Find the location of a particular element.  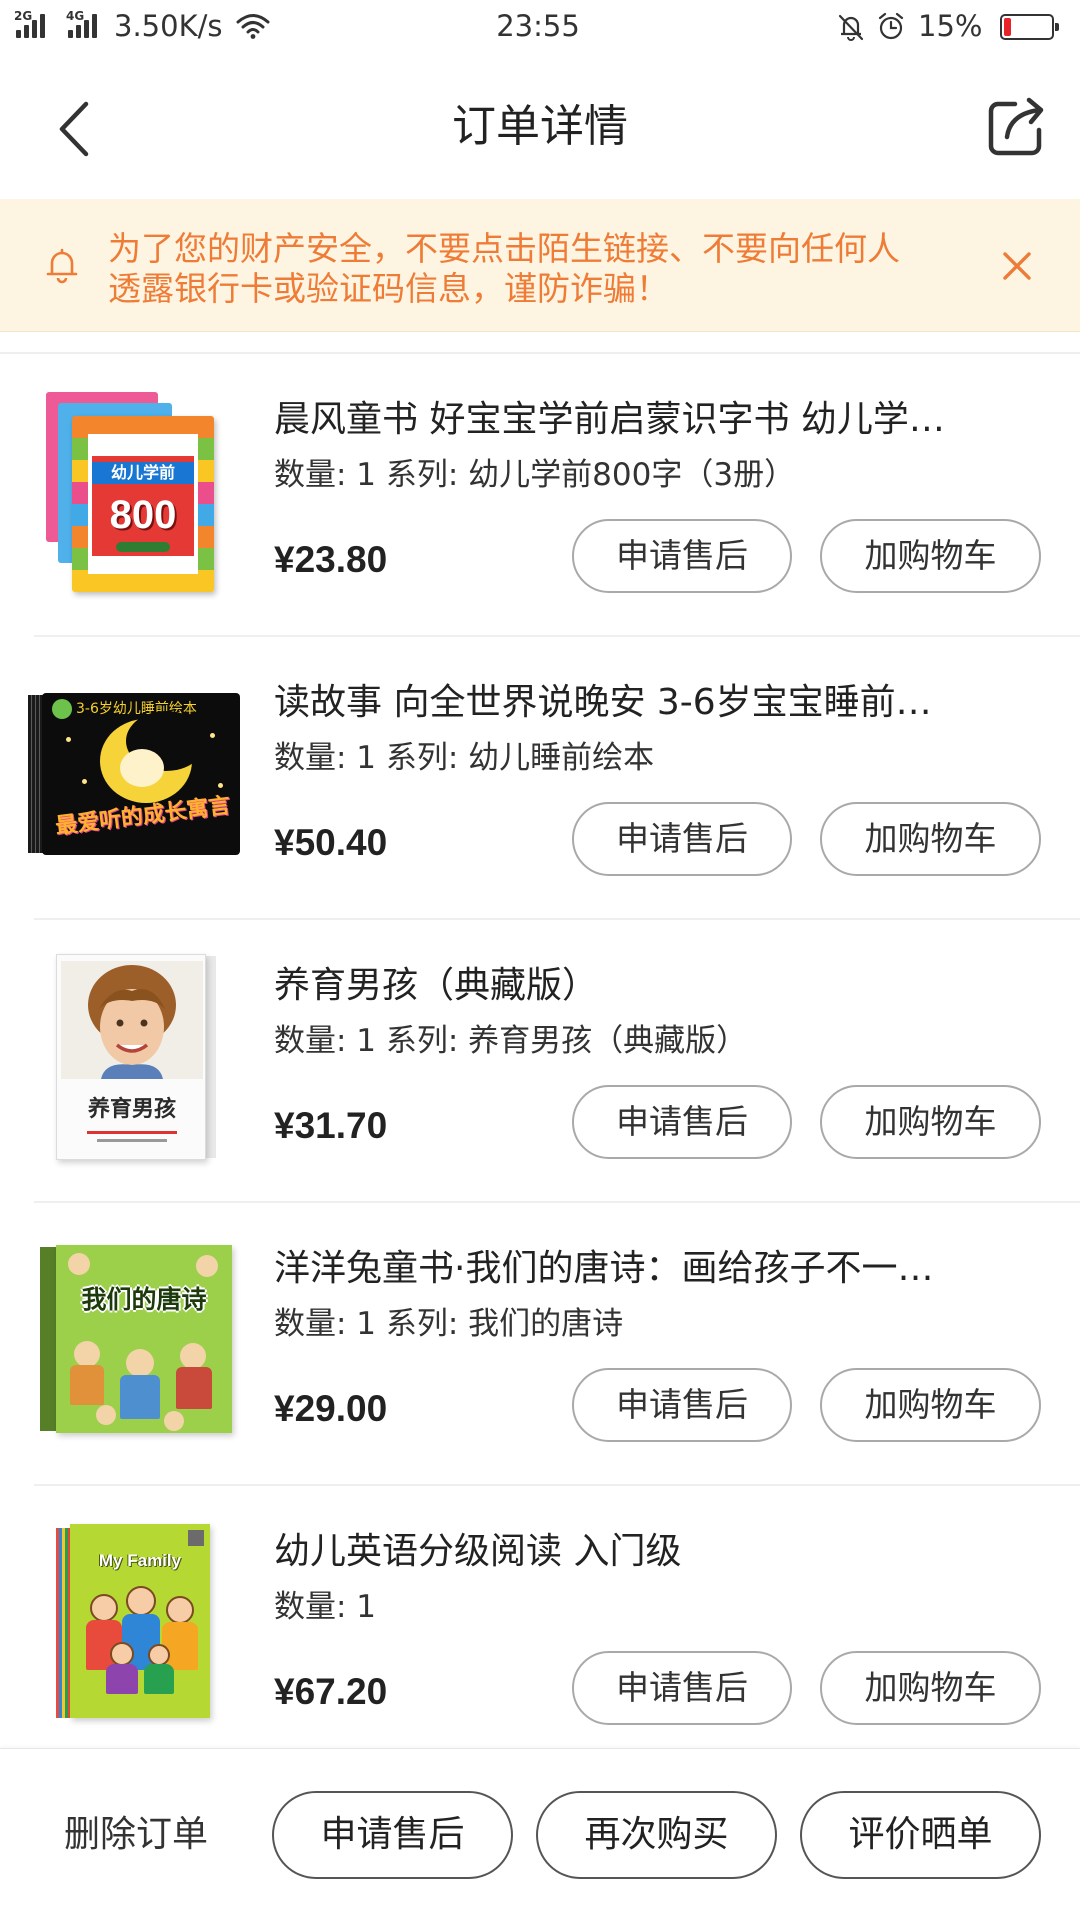

share-icon is located at coordinates (1017, 127).